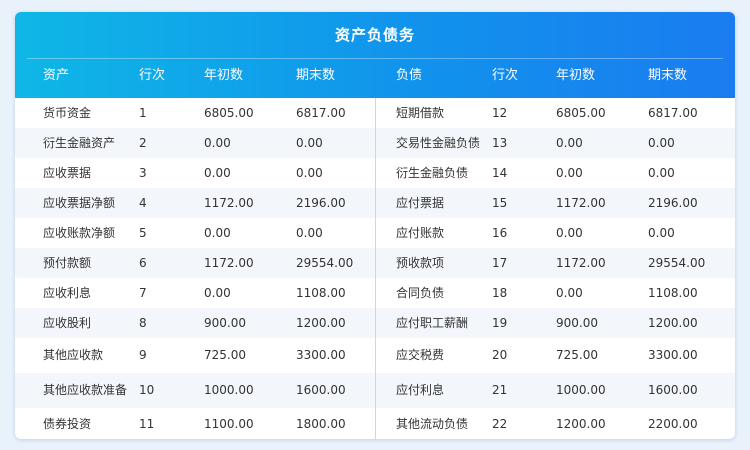 Image resolution: width=750 pixels, height=450 pixels. Describe the element at coordinates (67, 173) in the screenshot. I see `asset-name-cell: 应收票据` at that location.